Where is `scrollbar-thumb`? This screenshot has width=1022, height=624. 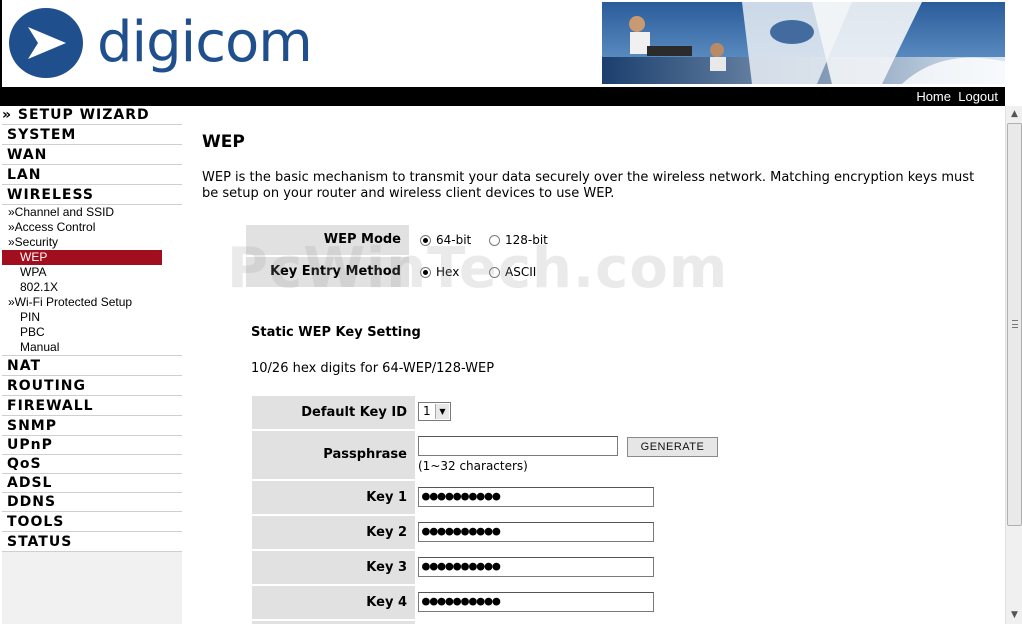
scrollbar-thumb is located at coordinates (1014, 324).